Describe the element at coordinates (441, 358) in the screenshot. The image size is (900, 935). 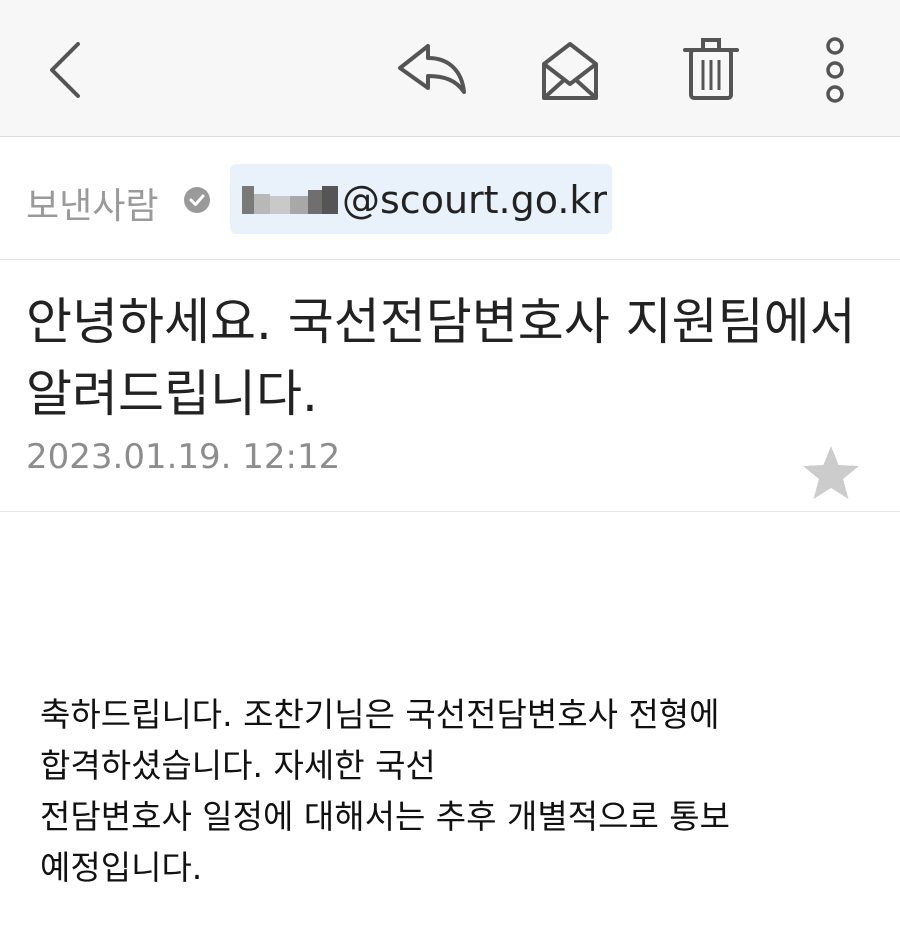
I see `email-subject: 안녕하세요. 국선전담변호사 지원팀에서 알려드립니다.` at that location.